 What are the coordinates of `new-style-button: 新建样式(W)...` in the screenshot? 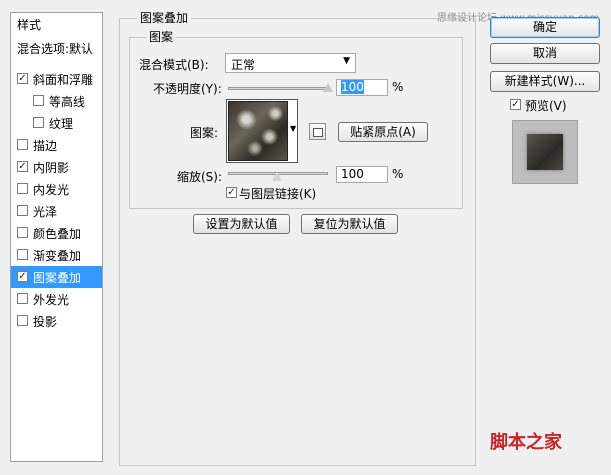 It's located at (545, 81).